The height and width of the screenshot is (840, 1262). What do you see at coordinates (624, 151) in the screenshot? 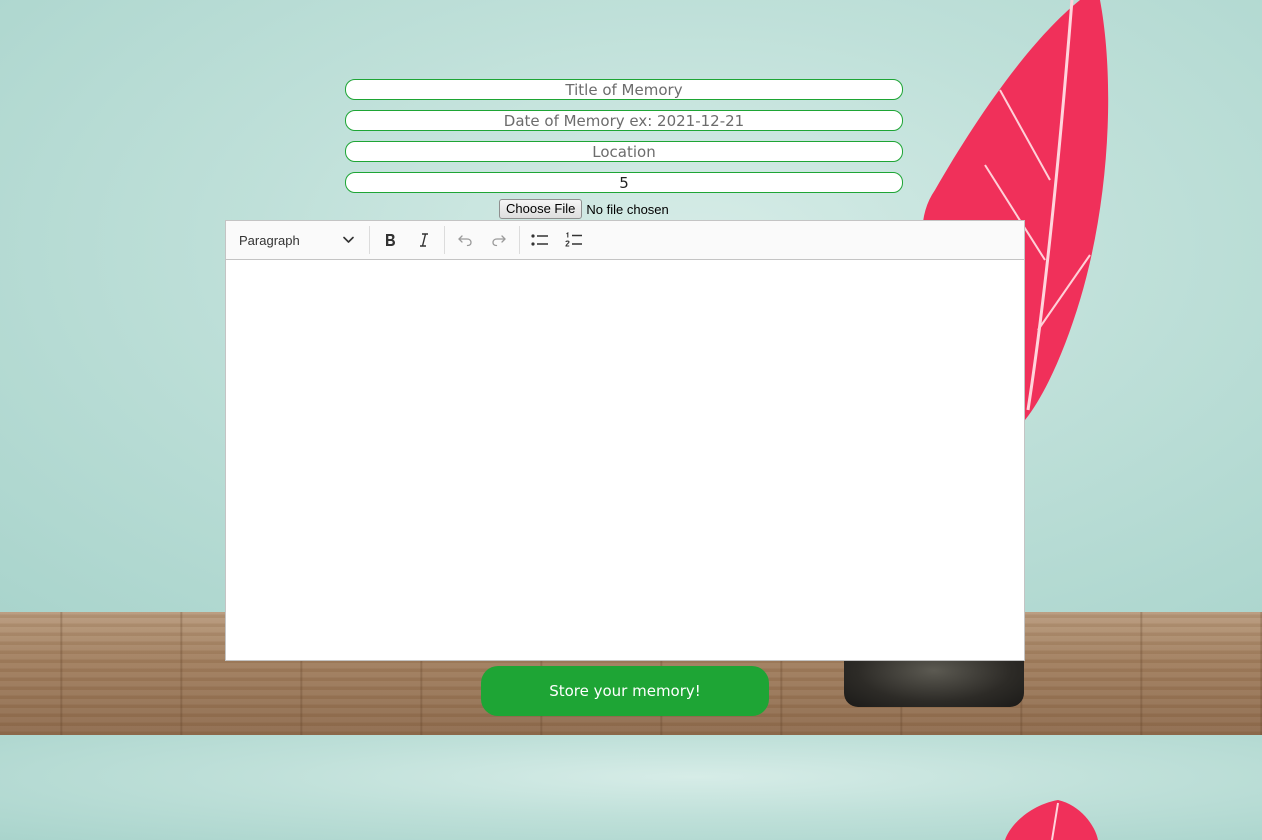
I see `location-input` at bounding box center [624, 151].